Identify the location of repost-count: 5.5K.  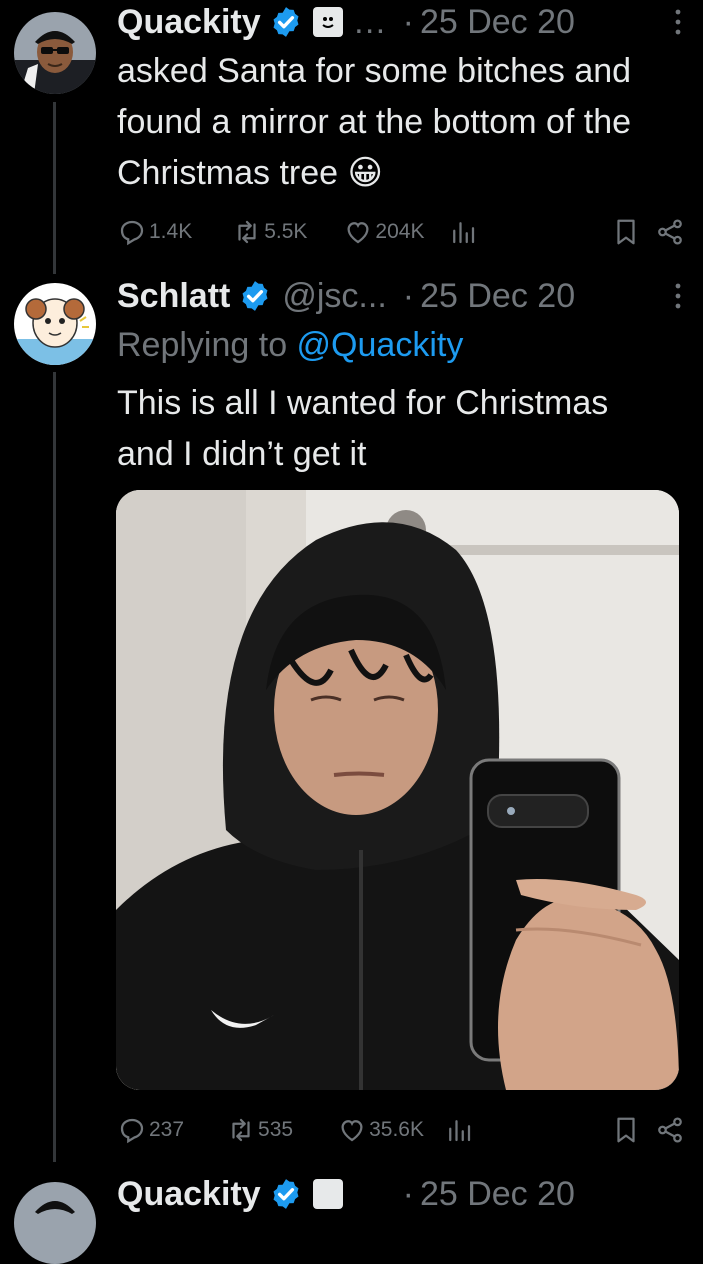
(286, 231).